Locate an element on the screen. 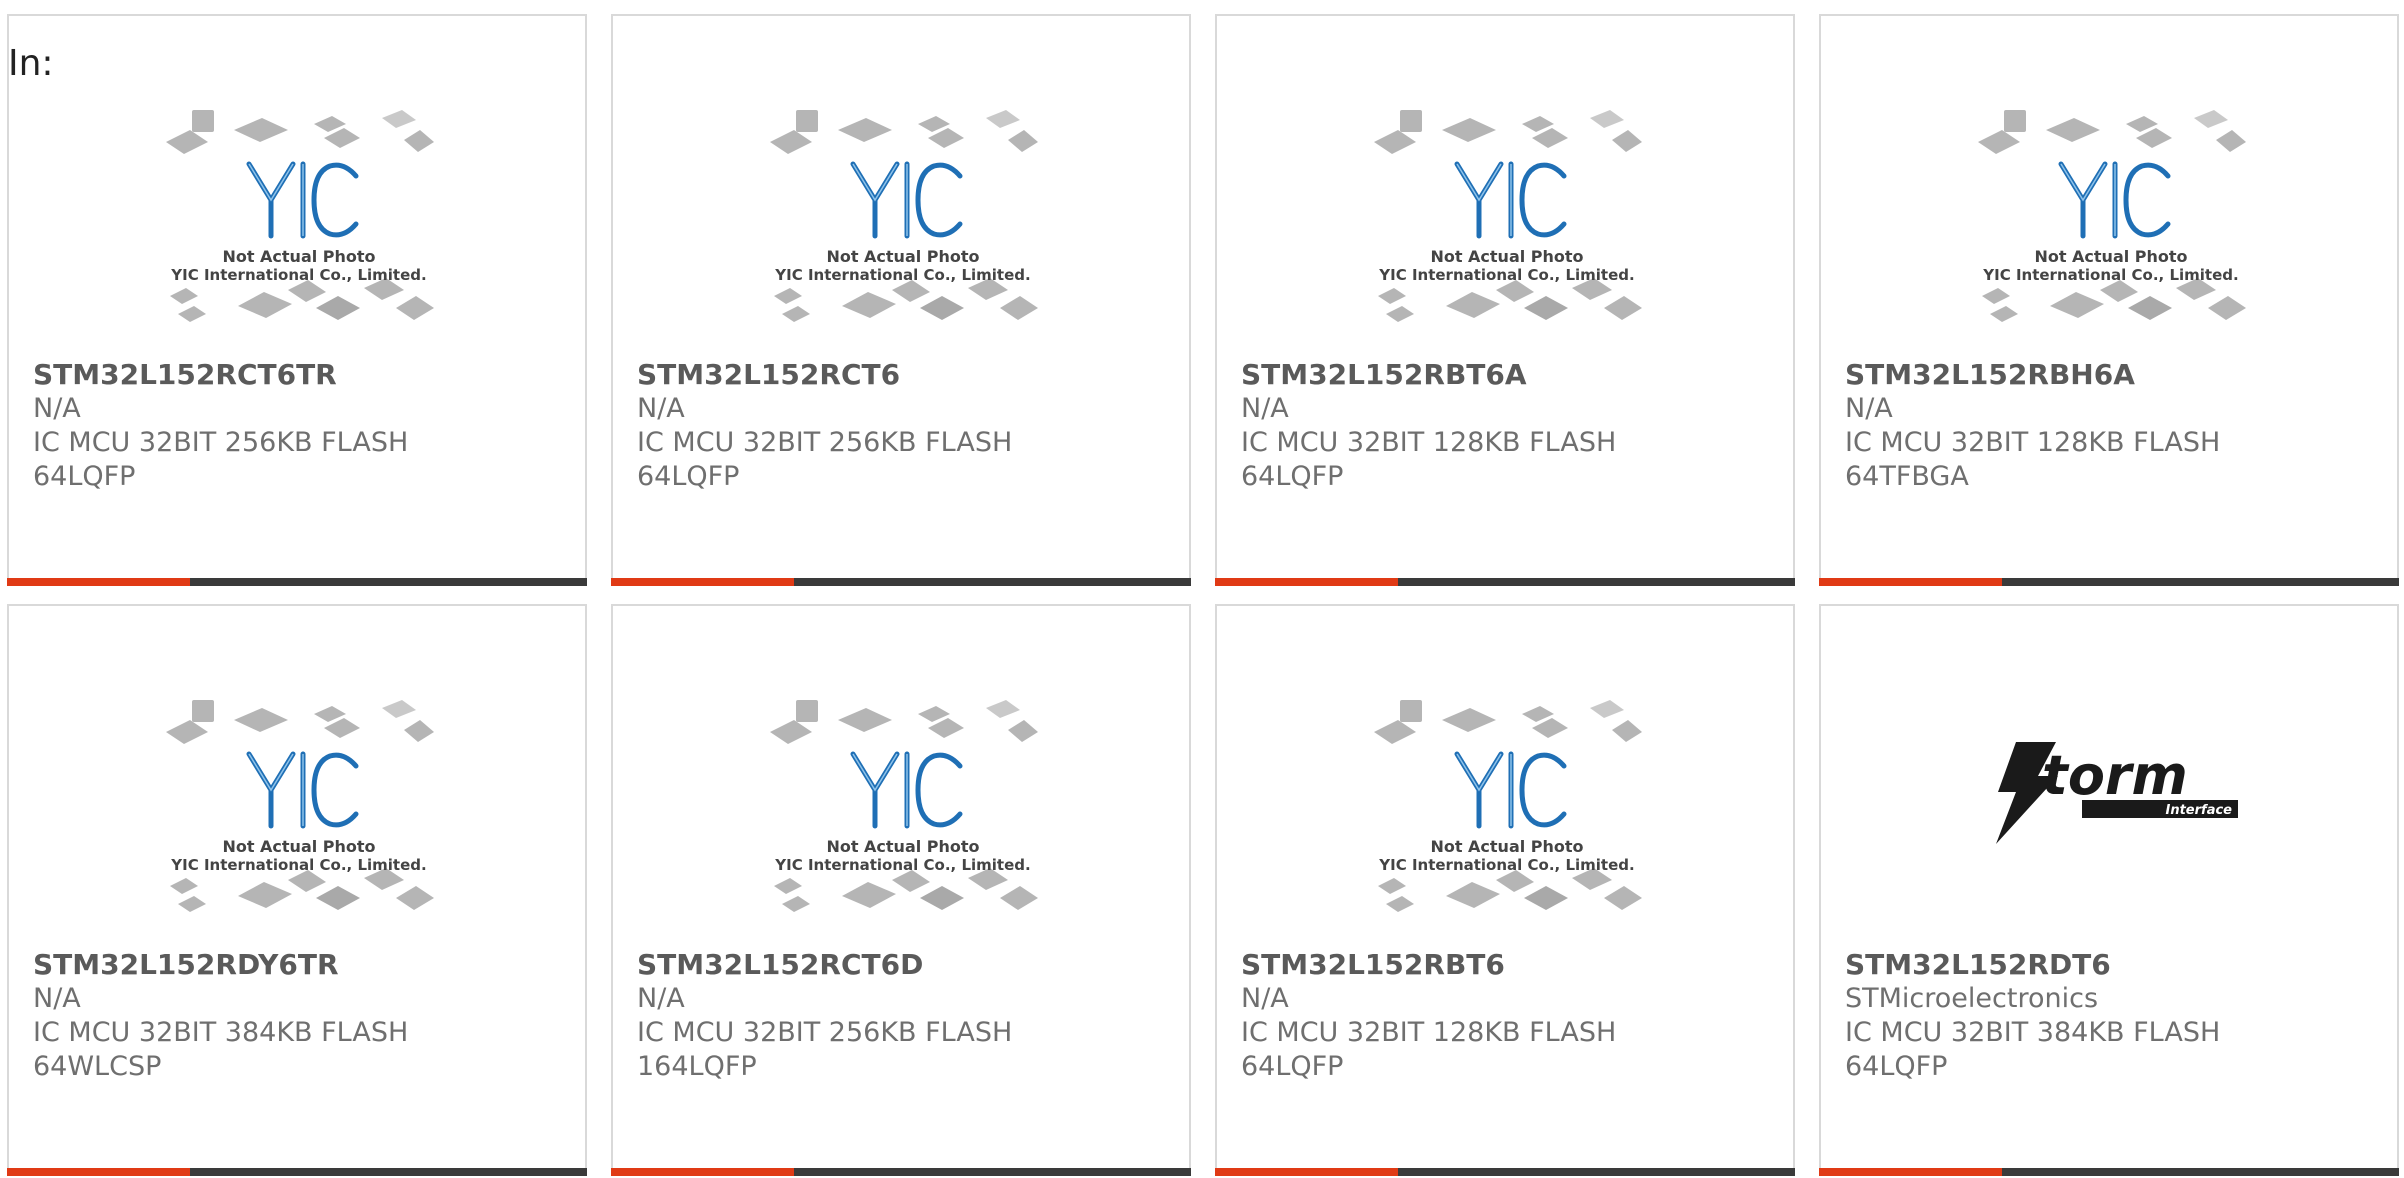 This screenshot has height=1178, width=2404. package: 164LQFP is located at coordinates (697, 1066).